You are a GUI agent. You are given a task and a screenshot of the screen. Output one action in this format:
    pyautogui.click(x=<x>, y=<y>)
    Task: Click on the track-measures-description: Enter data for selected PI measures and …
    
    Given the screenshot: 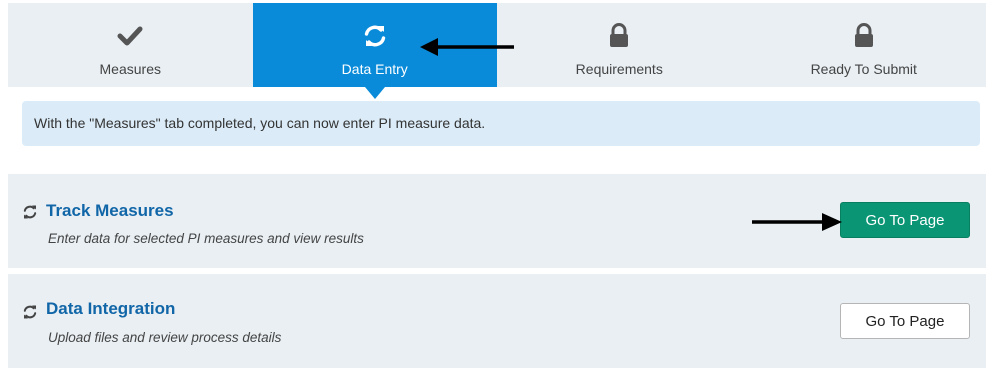 What is the action you would take?
    pyautogui.click(x=206, y=238)
    